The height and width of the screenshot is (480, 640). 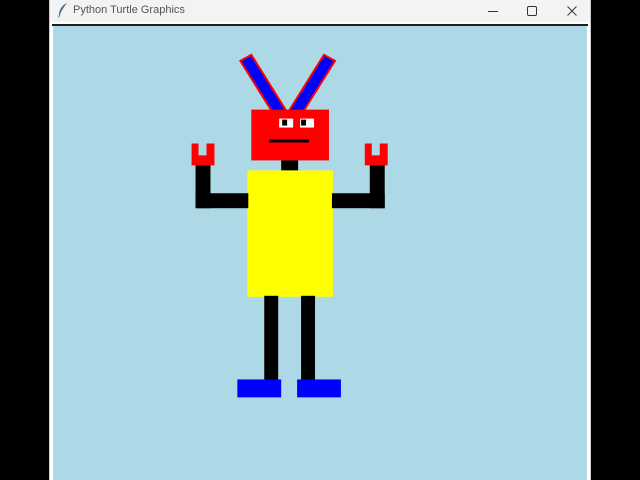 I want to click on maximize-icon, so click(x=532, y=11).